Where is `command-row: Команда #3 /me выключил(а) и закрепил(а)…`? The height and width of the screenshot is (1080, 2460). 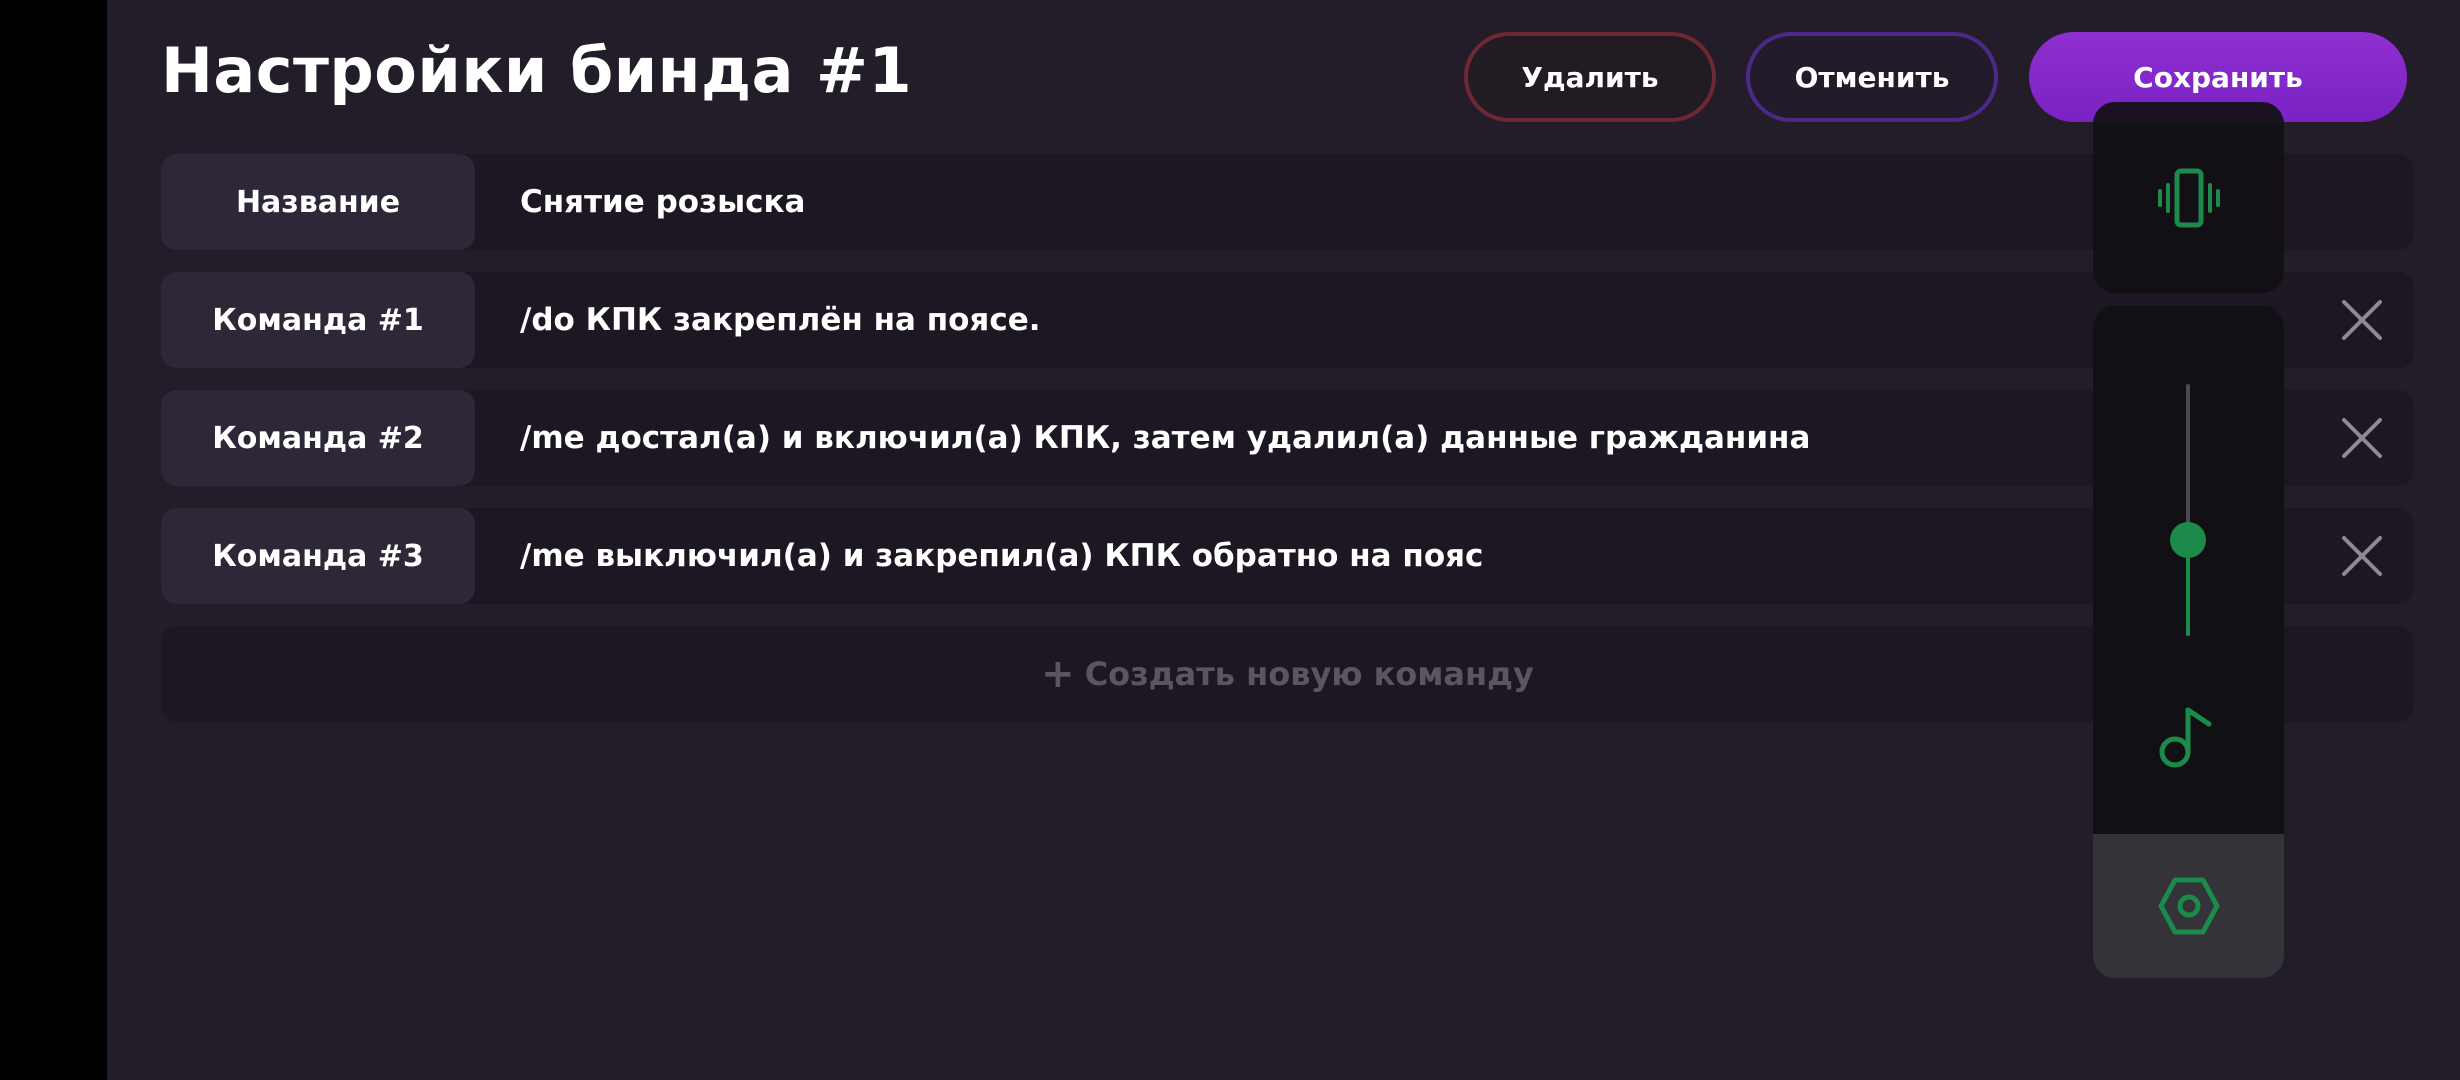
command-row: Команда #3 /me выключил(а) и закрепил(а)… is located at coordinates (1287, 556).